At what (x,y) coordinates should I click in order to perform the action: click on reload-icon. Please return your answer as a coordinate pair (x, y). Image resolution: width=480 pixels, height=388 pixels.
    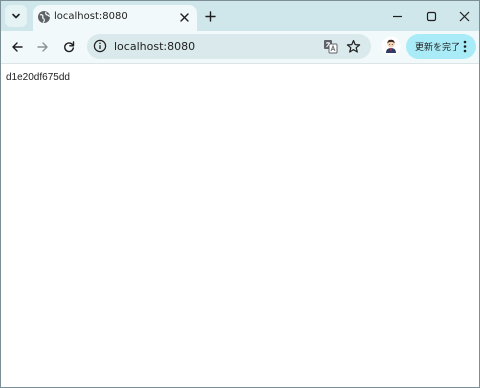
    Looking at the image, I should click on (69, 47).